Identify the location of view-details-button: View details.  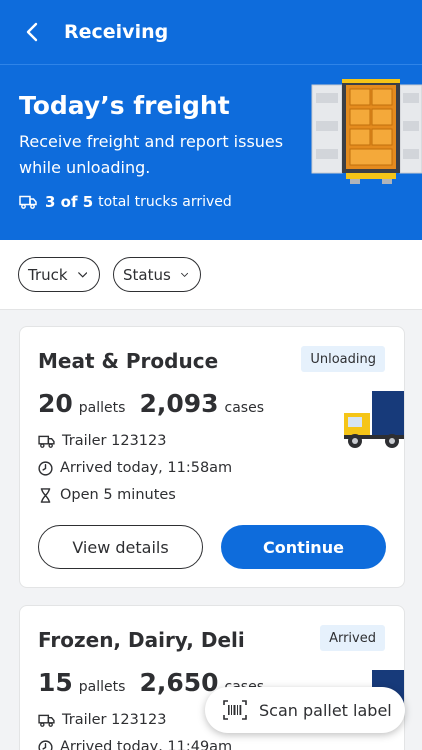
(120, 547).